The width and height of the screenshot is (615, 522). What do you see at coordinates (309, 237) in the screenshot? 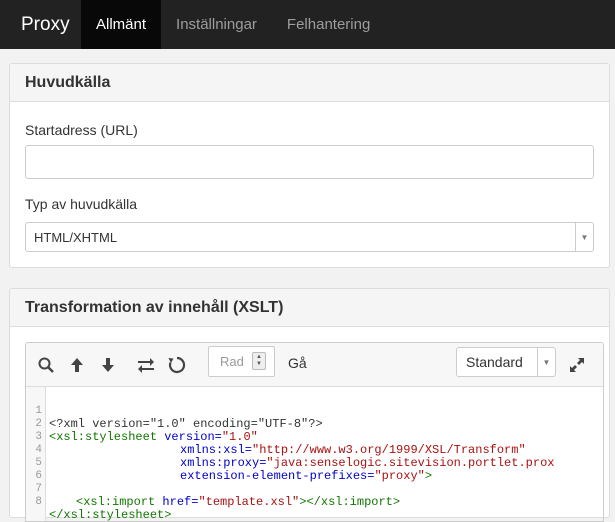
I see `source-type-select: HTML/XHTML ▼` at bounding box center [309, 237].